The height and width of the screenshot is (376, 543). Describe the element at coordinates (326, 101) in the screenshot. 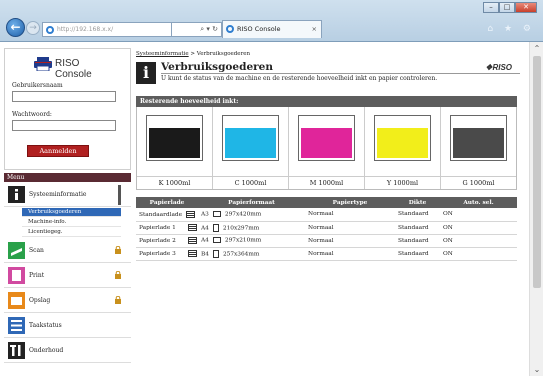

I see `ink-section-header: Resterende hoeveelheid inkt:` at that location.